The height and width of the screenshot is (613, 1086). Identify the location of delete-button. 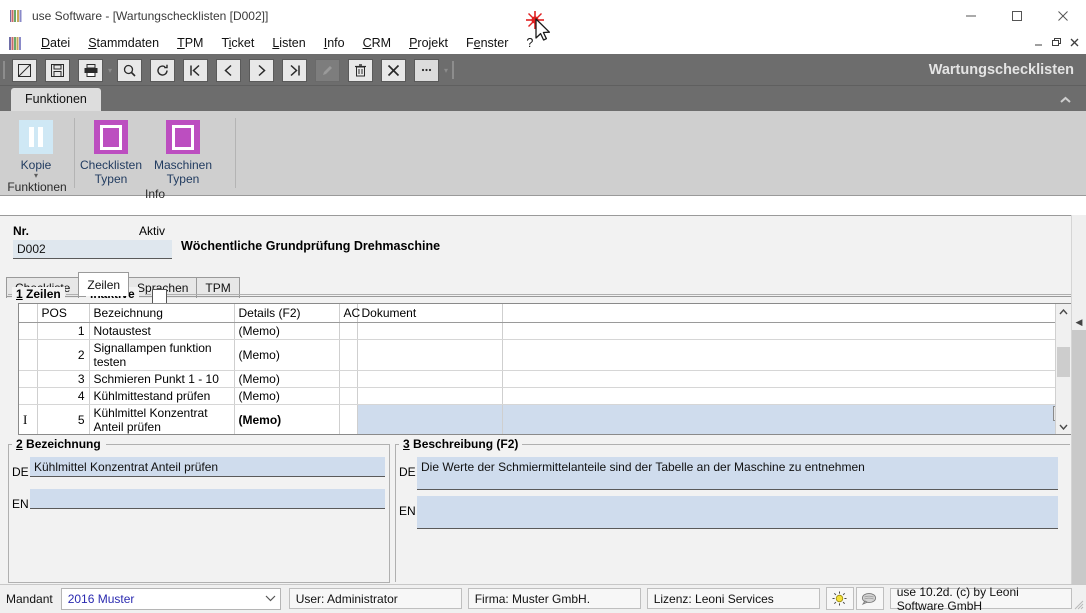
(361, 70).